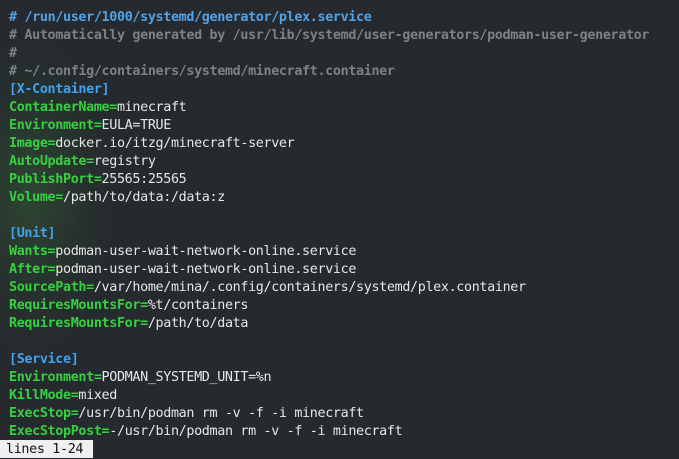 This screenshot has width=679, height=459. Describe the element at coordinates (344, 324) in the screenshot. I see `config-entry: RequiresMountsFor=/path/to/data` at that location.